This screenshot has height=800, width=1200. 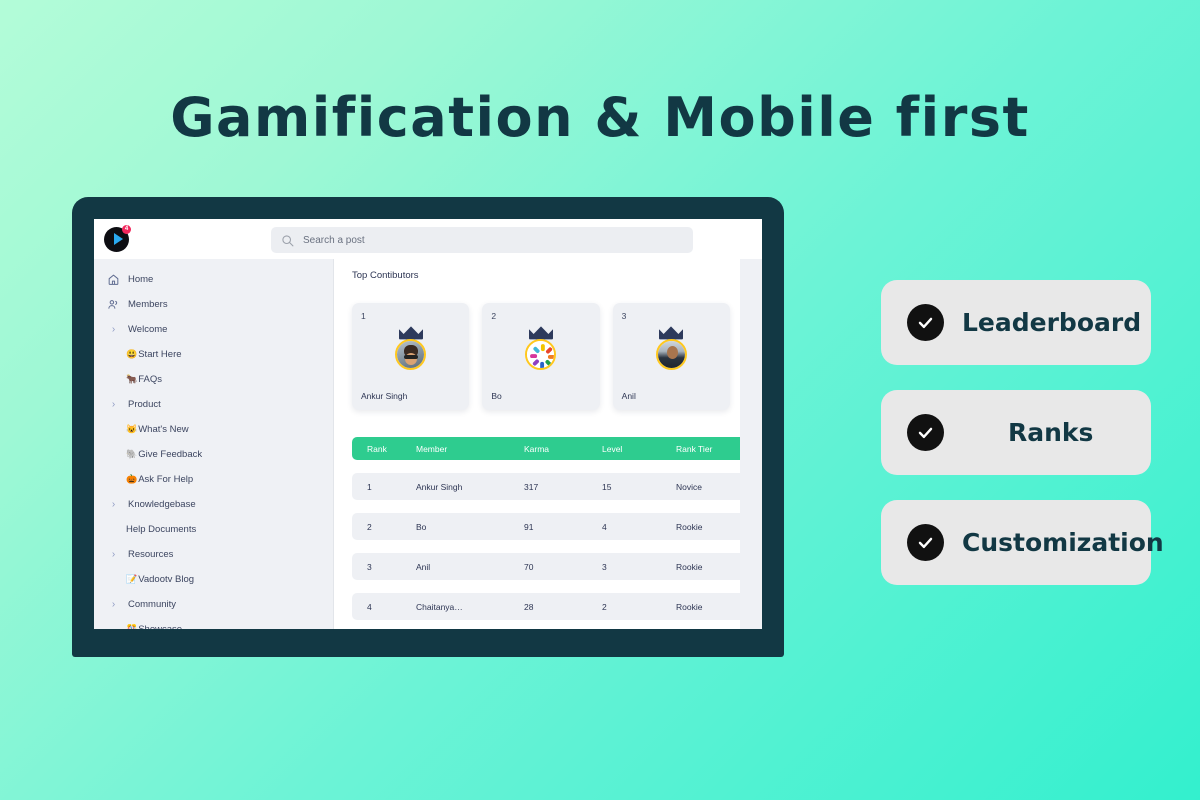 I want to click on cell-member: Anil, so click(x=423, y=566).